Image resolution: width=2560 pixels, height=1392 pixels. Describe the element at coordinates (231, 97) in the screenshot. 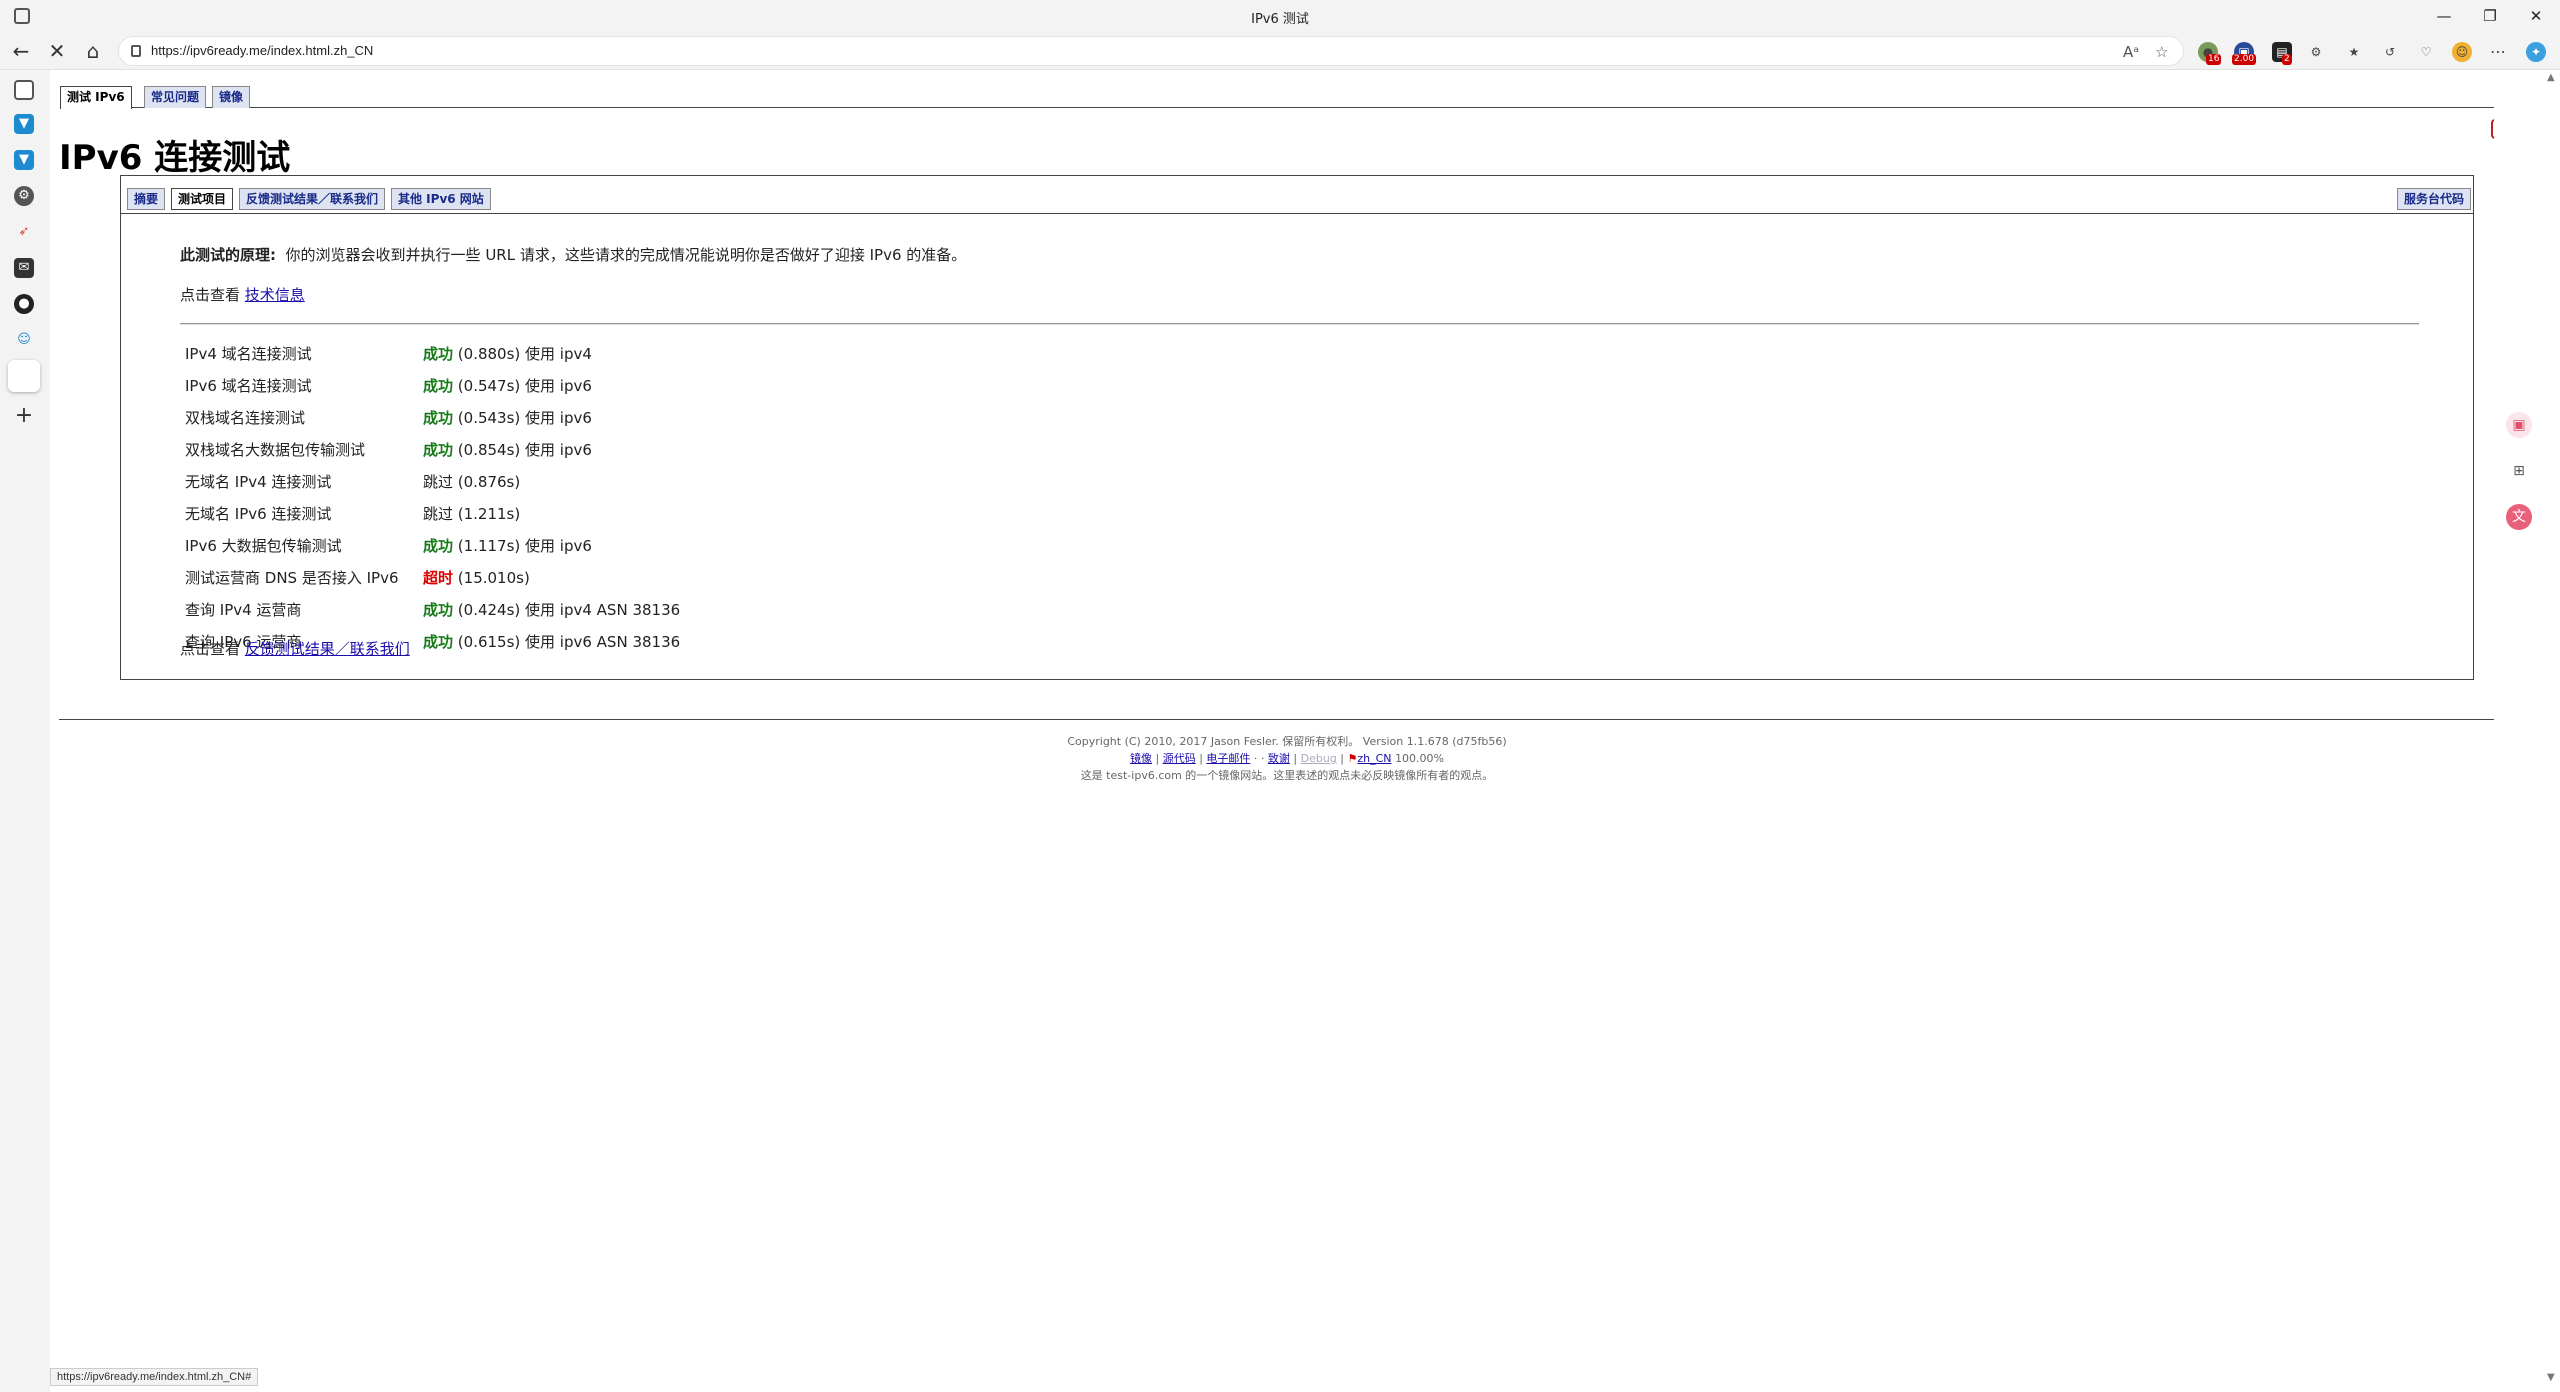

I see `tab-mirrors: 镜像` at that location.